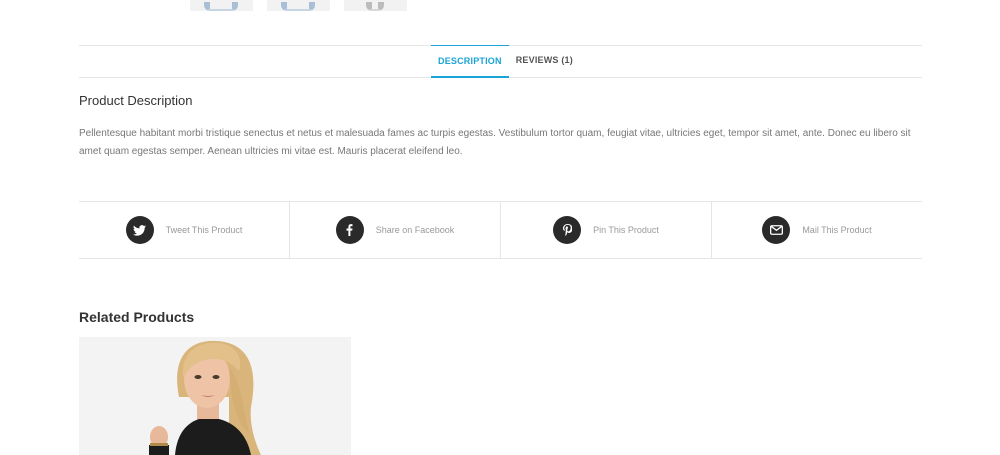 The image size is (1000, 455). I want to click on share-twitter-label: Tweet This Product, so click(204, 230).